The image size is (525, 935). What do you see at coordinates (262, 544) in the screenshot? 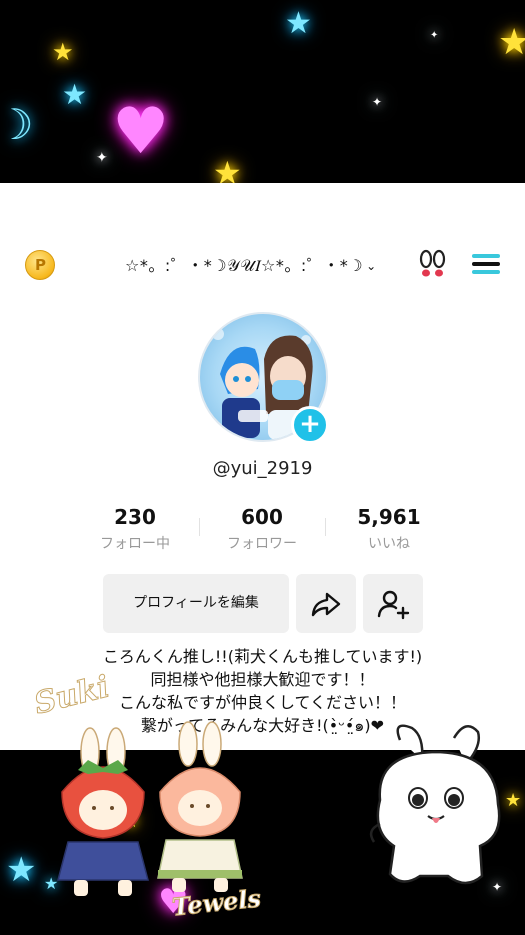
I see `followers-label: フォロワー` at bounding box center [262, 544].